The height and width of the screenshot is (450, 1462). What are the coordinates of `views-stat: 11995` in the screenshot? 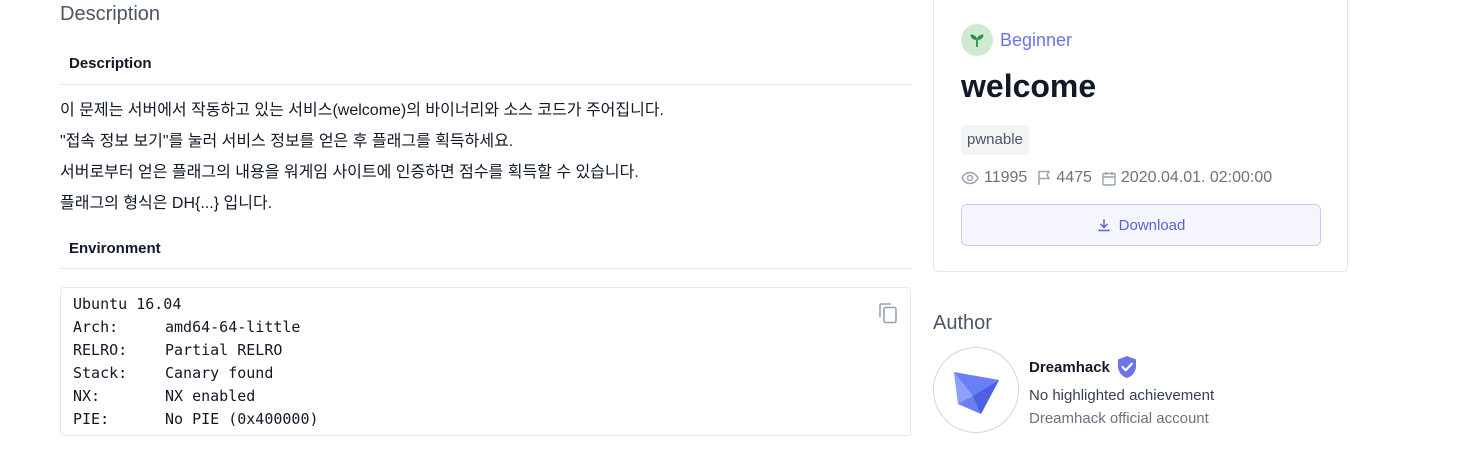 It's located at (994, 178).